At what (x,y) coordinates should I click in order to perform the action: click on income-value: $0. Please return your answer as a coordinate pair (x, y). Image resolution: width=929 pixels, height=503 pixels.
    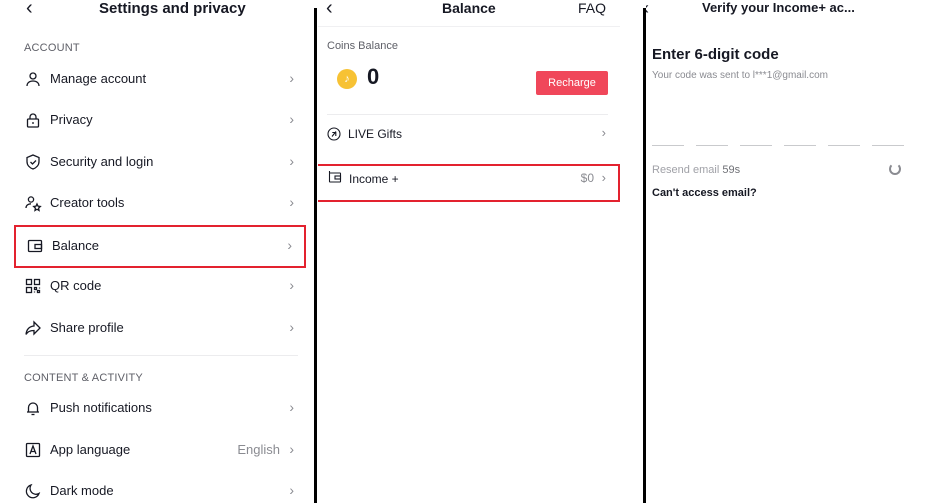
    Looking at the image, I should click on (587, 178).